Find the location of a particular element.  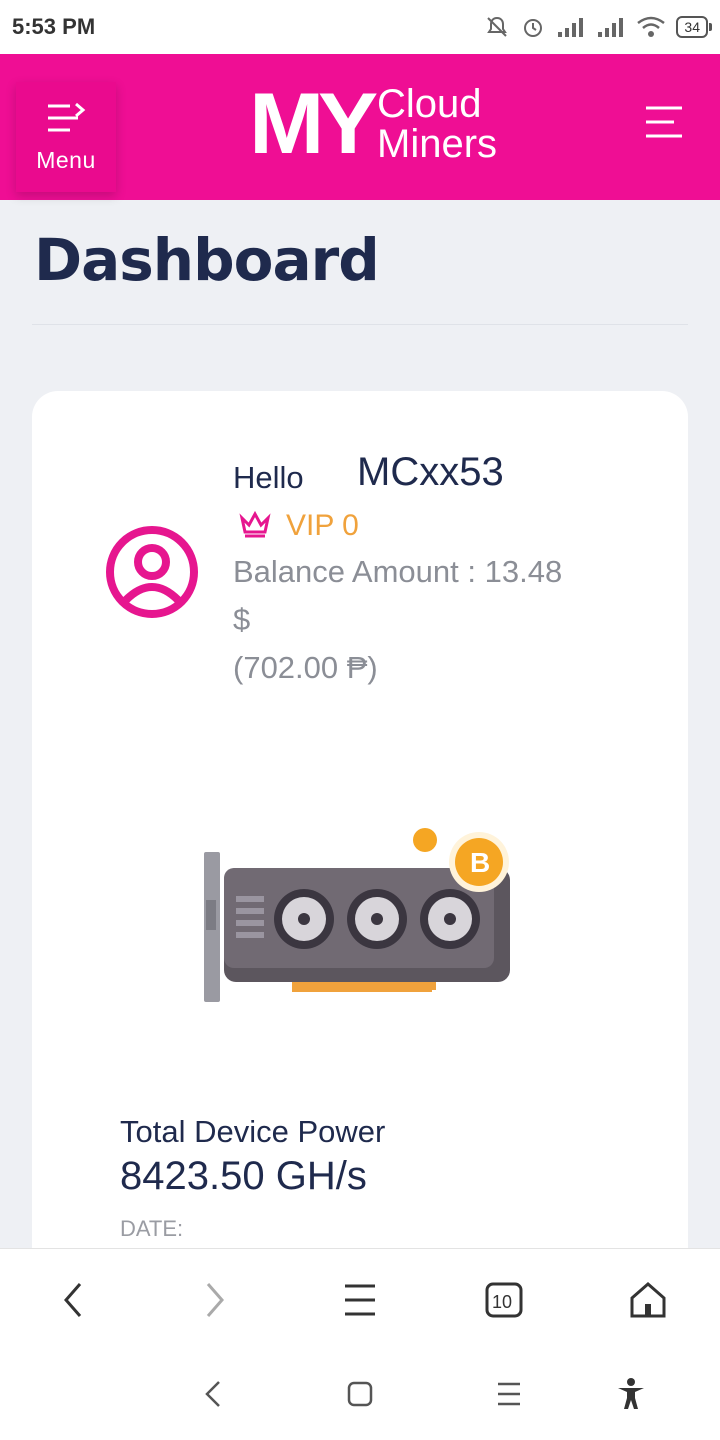

system-nav-bar is located at coordinates (360, 1394).